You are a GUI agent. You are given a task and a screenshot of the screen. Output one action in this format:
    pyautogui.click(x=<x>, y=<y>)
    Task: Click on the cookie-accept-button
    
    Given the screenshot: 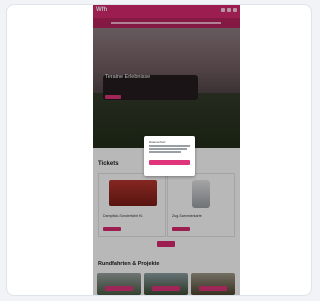 What is the action you would take?
    pyautogui.click(x=169, y=162)
    